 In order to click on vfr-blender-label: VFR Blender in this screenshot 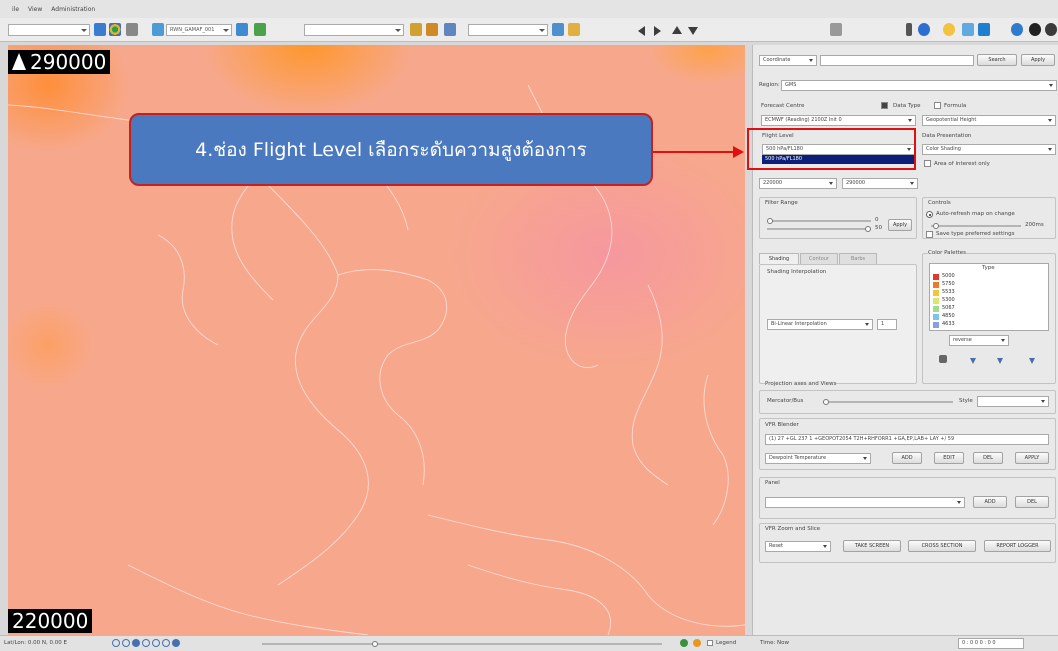, I will do `click(782, 425)`.